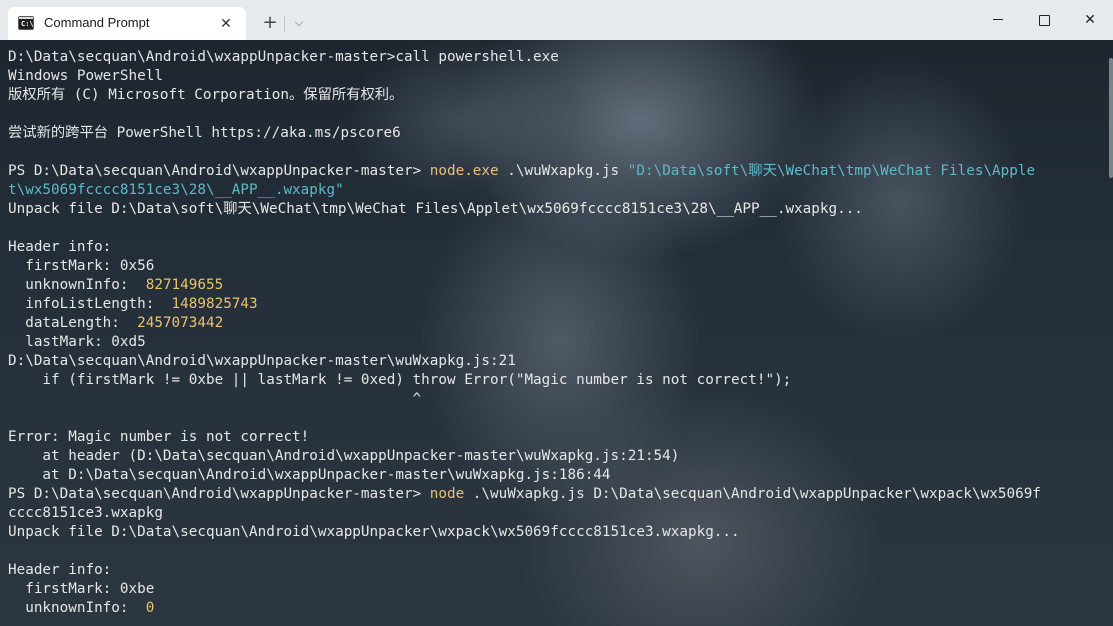  What do you see at coordinates (270, 23) in the screenshot?
I see `new-tab-icon: +` at bounding box center [270, 23].